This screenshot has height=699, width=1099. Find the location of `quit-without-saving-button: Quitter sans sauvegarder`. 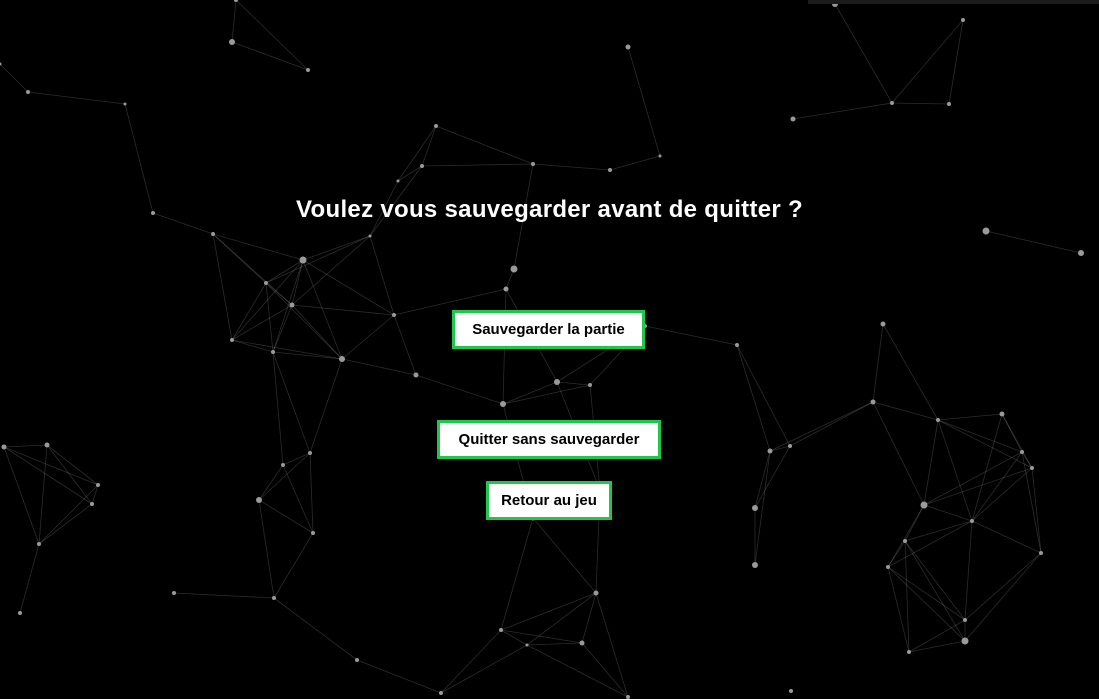

quit-without-saving-button: Quitter sans sauvegarder is located at coordinates (549, 439).